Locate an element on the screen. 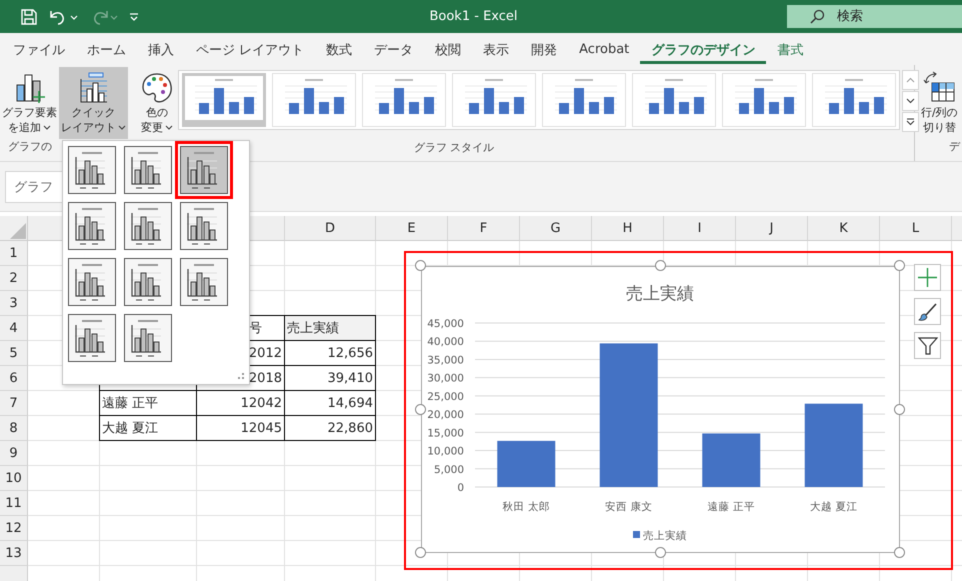 The height and width of the screenshot is (581, 962). axis-label: 45,000 is located at coordinates (445, 324).